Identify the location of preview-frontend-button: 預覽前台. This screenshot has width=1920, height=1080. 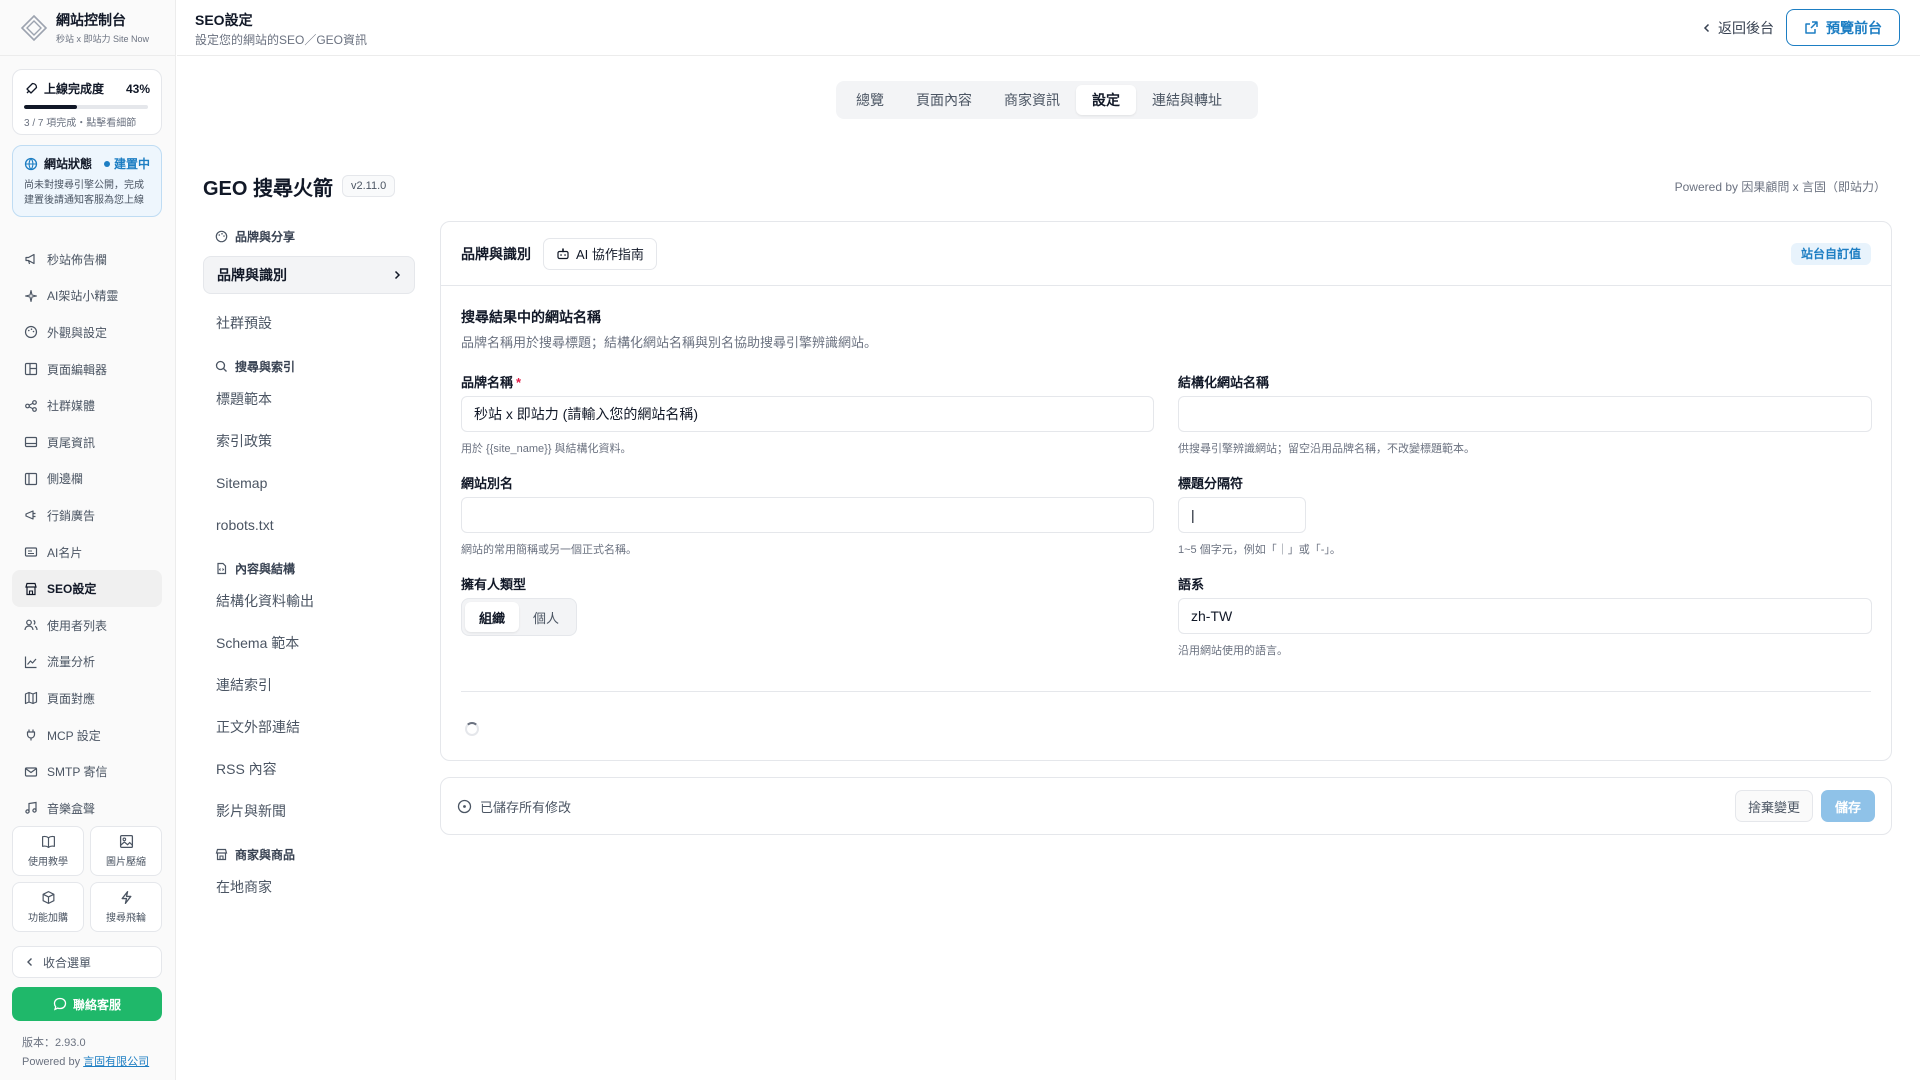
(1843, 27).